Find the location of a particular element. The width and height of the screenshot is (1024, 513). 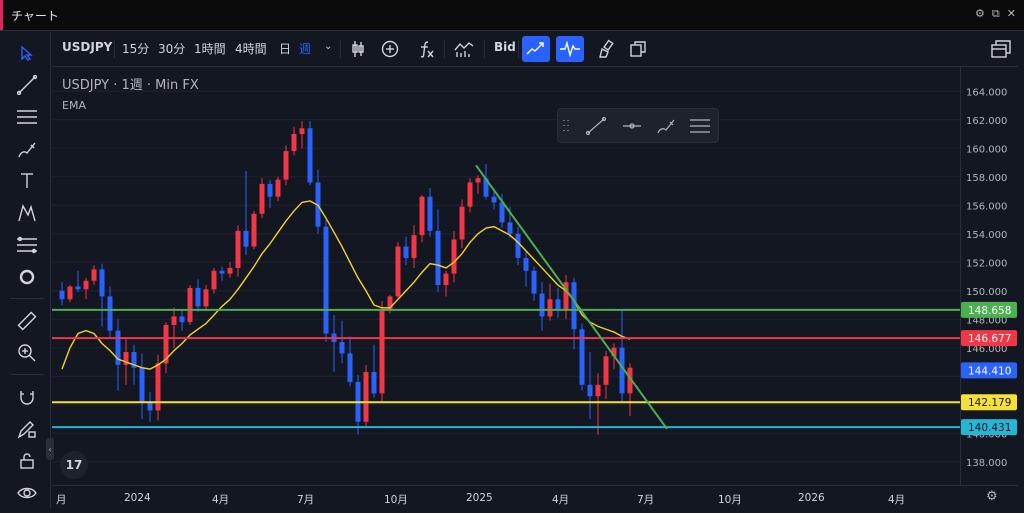

interval-30m: 30分 is located at coordinates (171, 48).